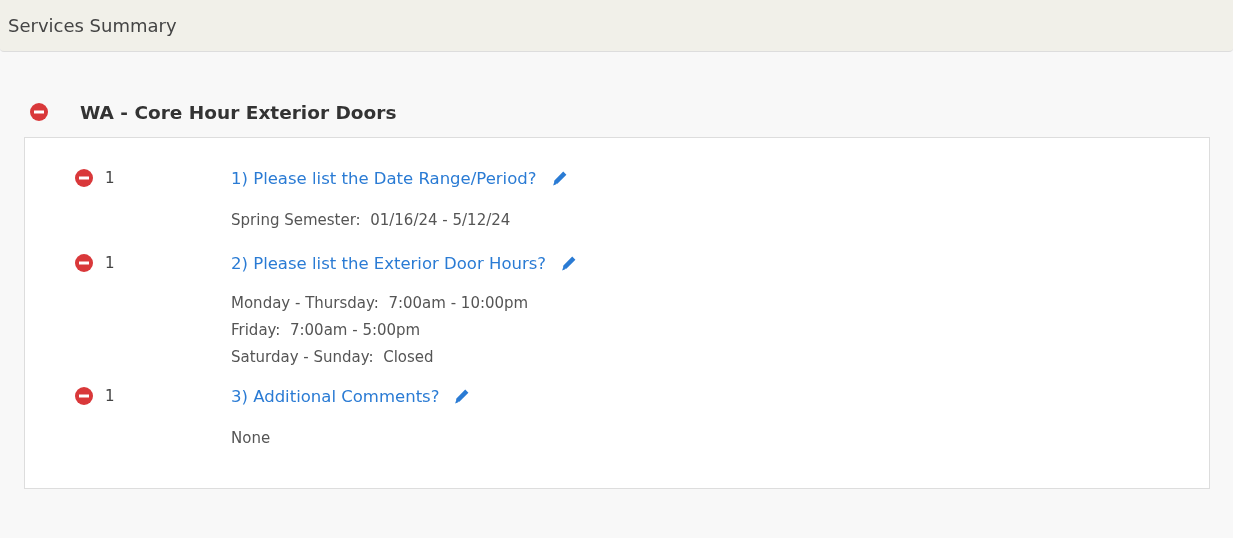  What do you see at coordinates (384, 178) in the screenshot?
I see `question-link: 1) Please list the Date Range/Period?` at bounding box center [384, 178].